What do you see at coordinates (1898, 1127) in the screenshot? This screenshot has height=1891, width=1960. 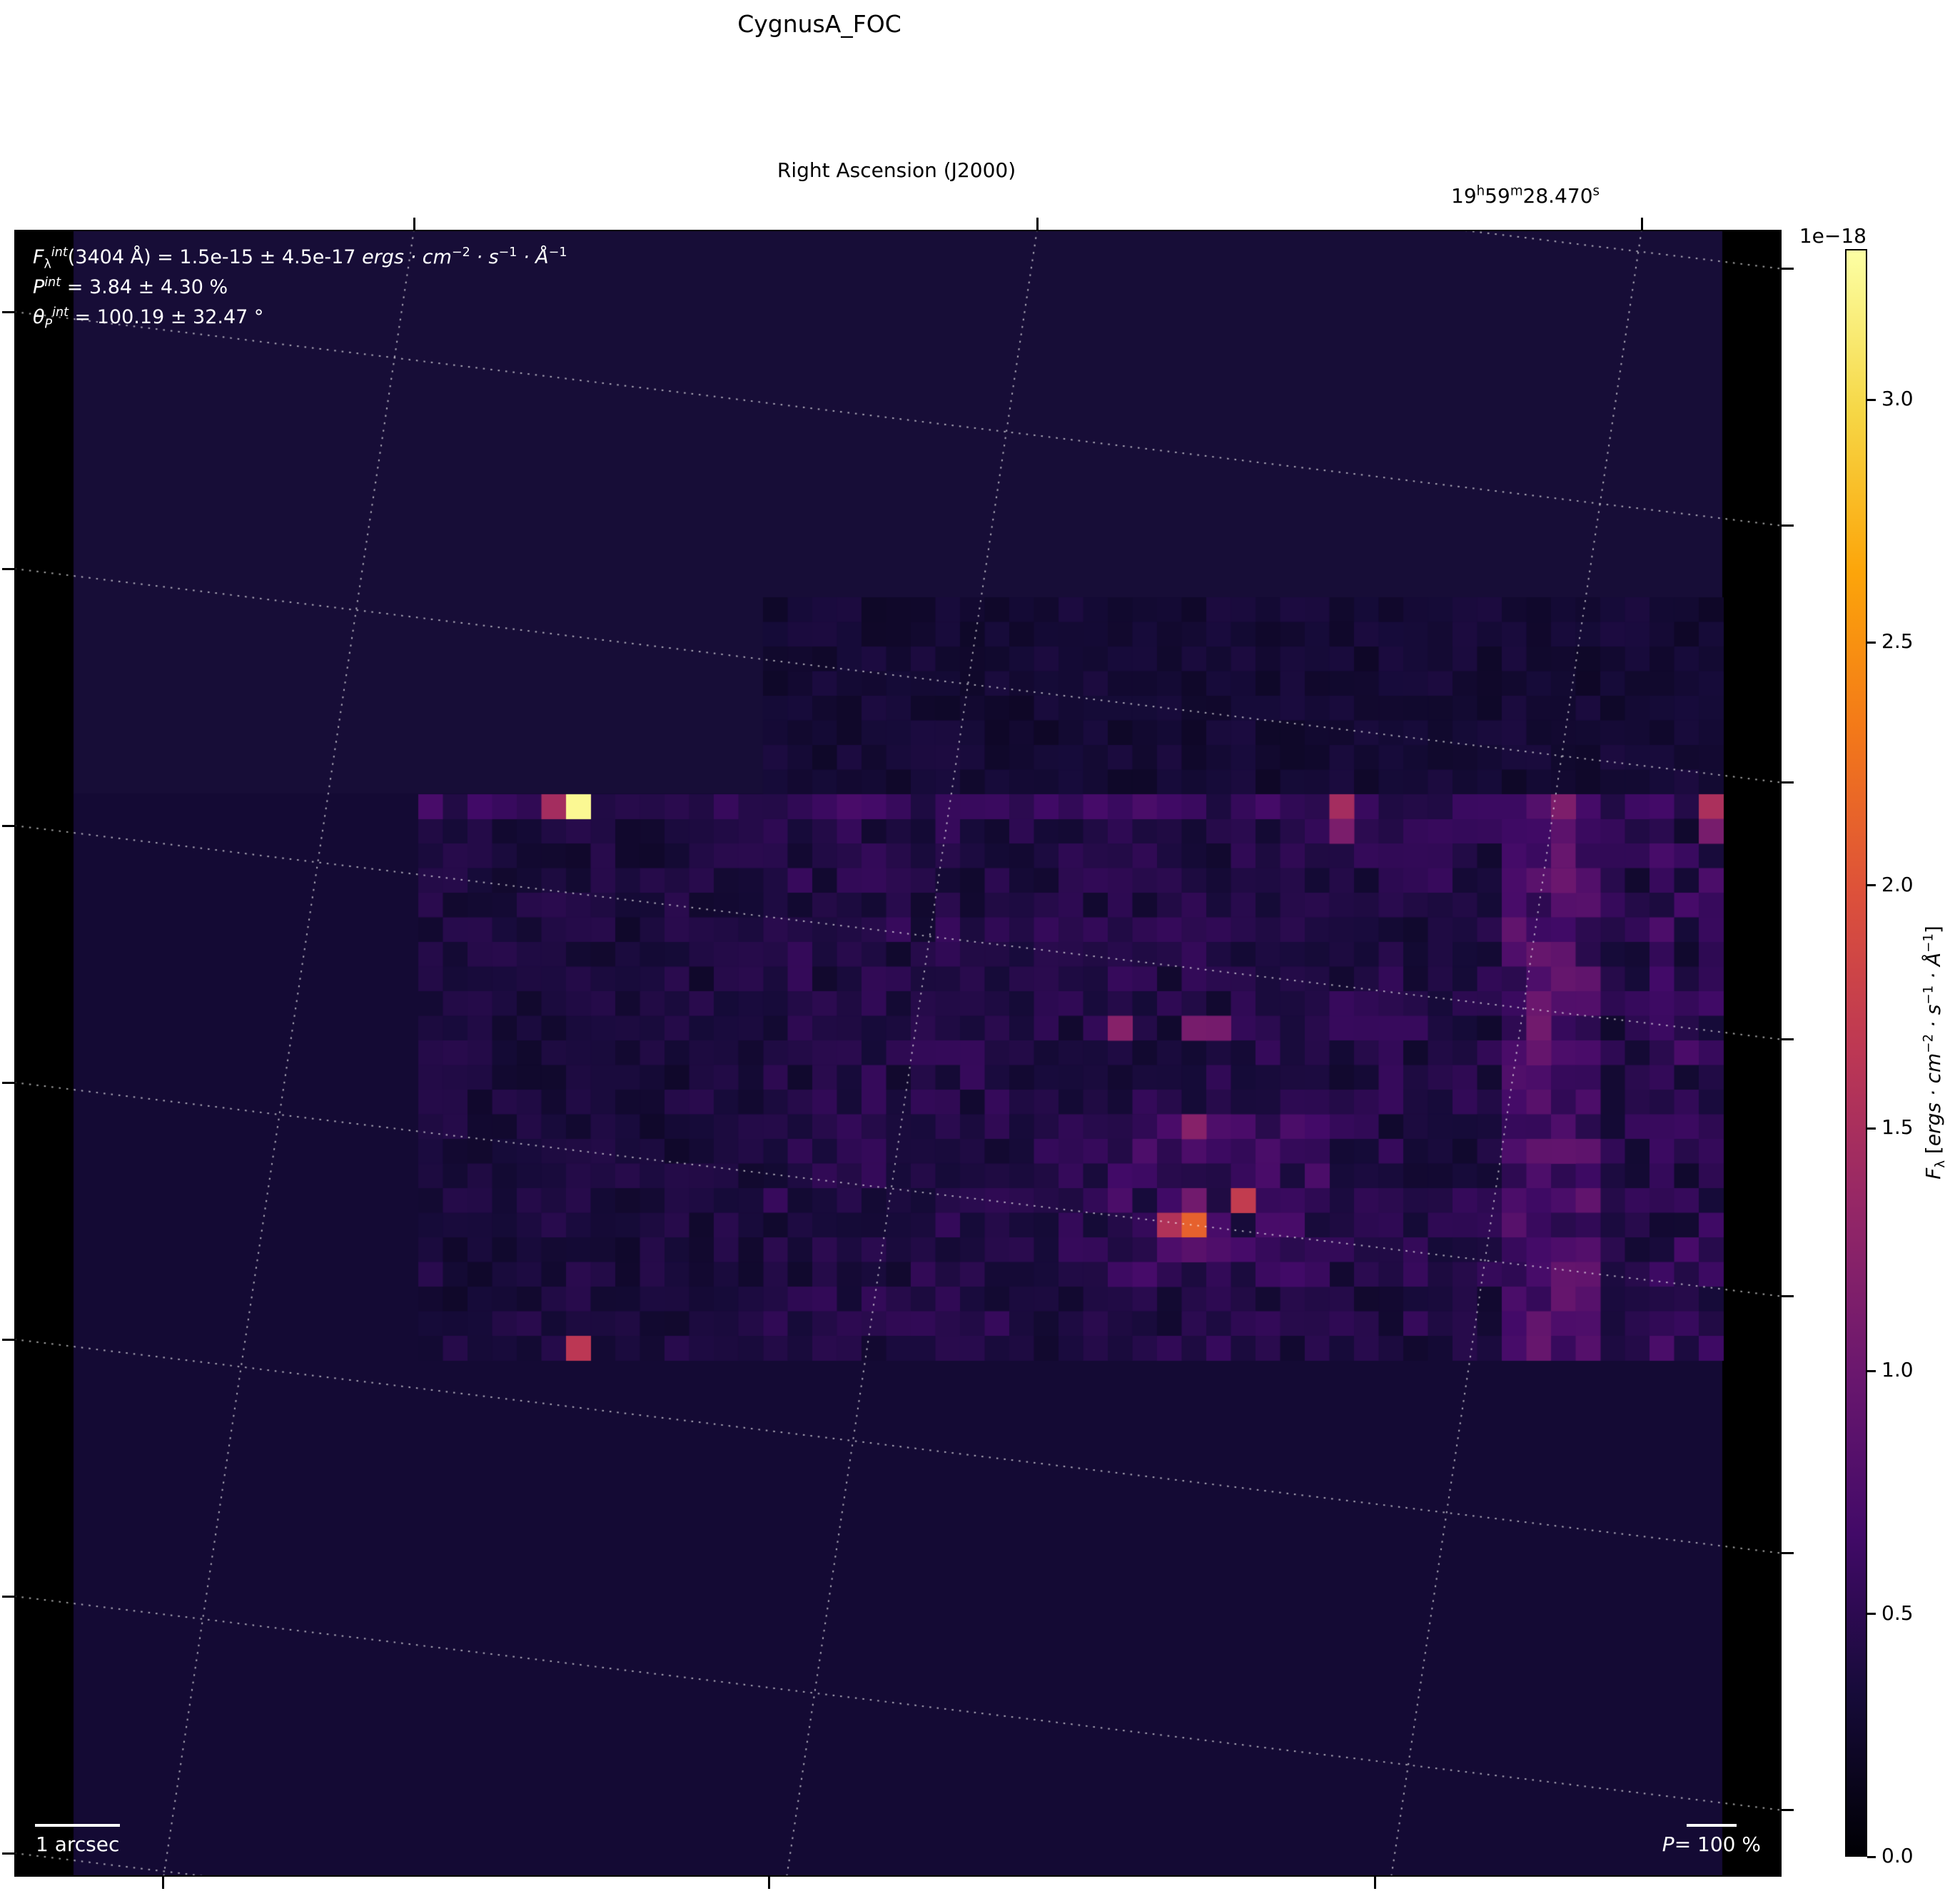 I see `colorbar-tick-label: 1.5` at bounding box center [1898, 1127].